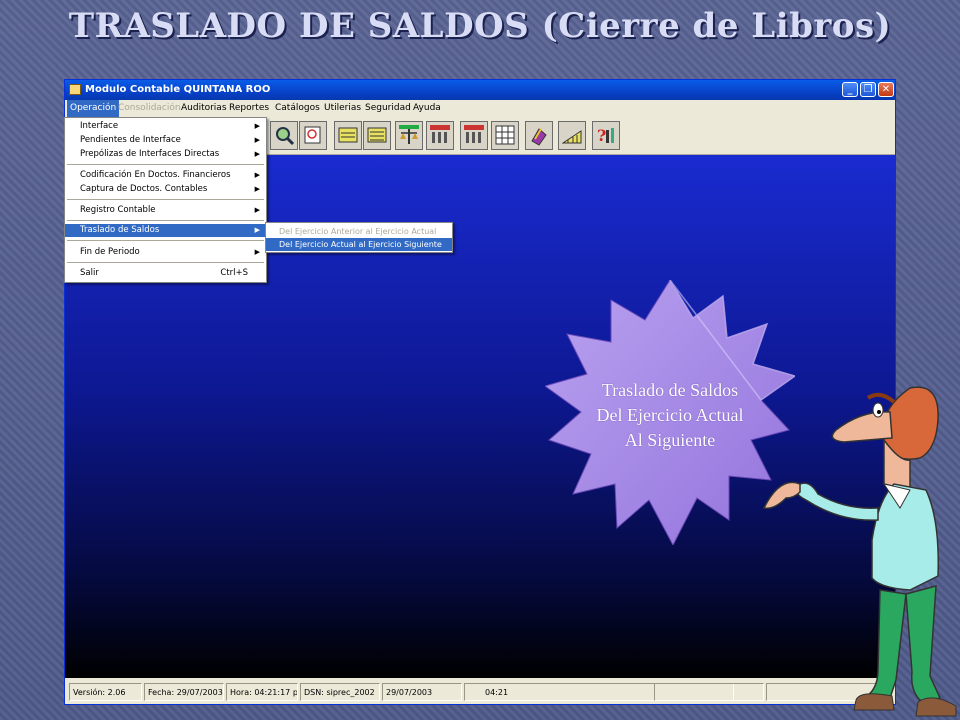  I want to click on menu-item-label: Traslado de Saldos, so click(120, 230).